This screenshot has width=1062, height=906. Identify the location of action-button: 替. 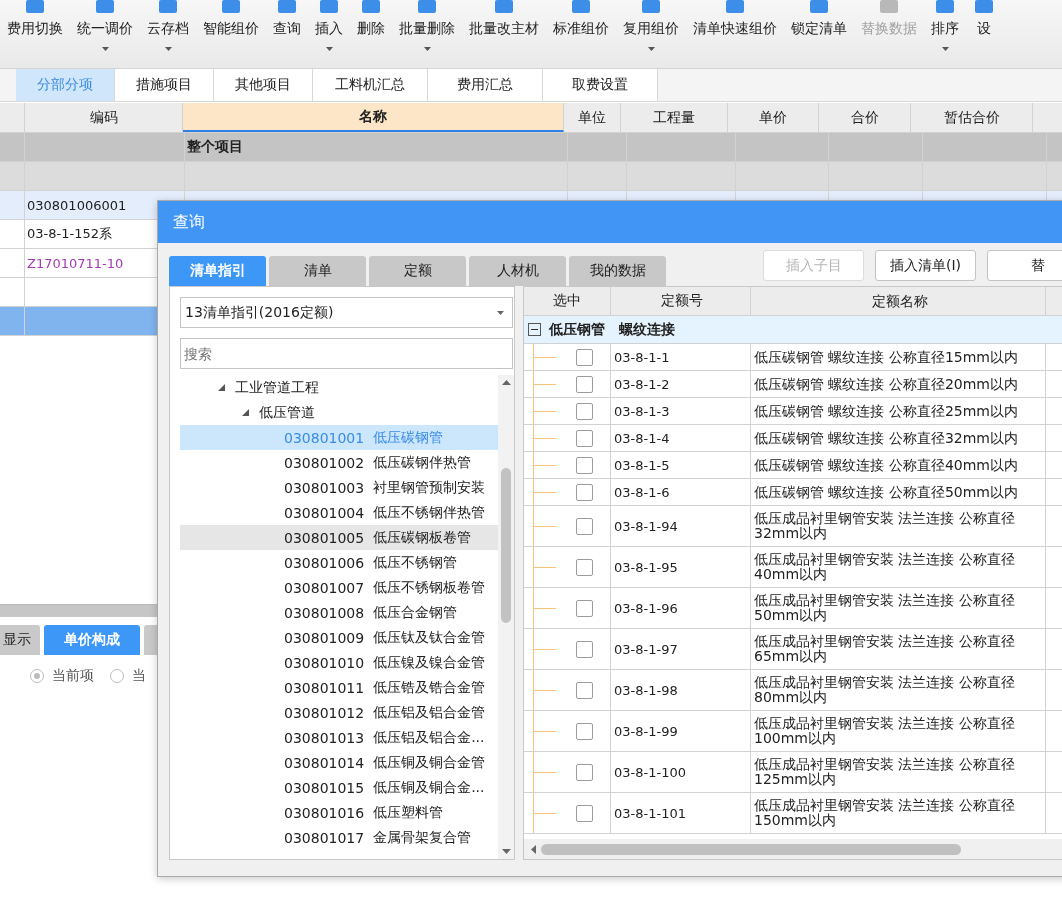
(1024, 265).